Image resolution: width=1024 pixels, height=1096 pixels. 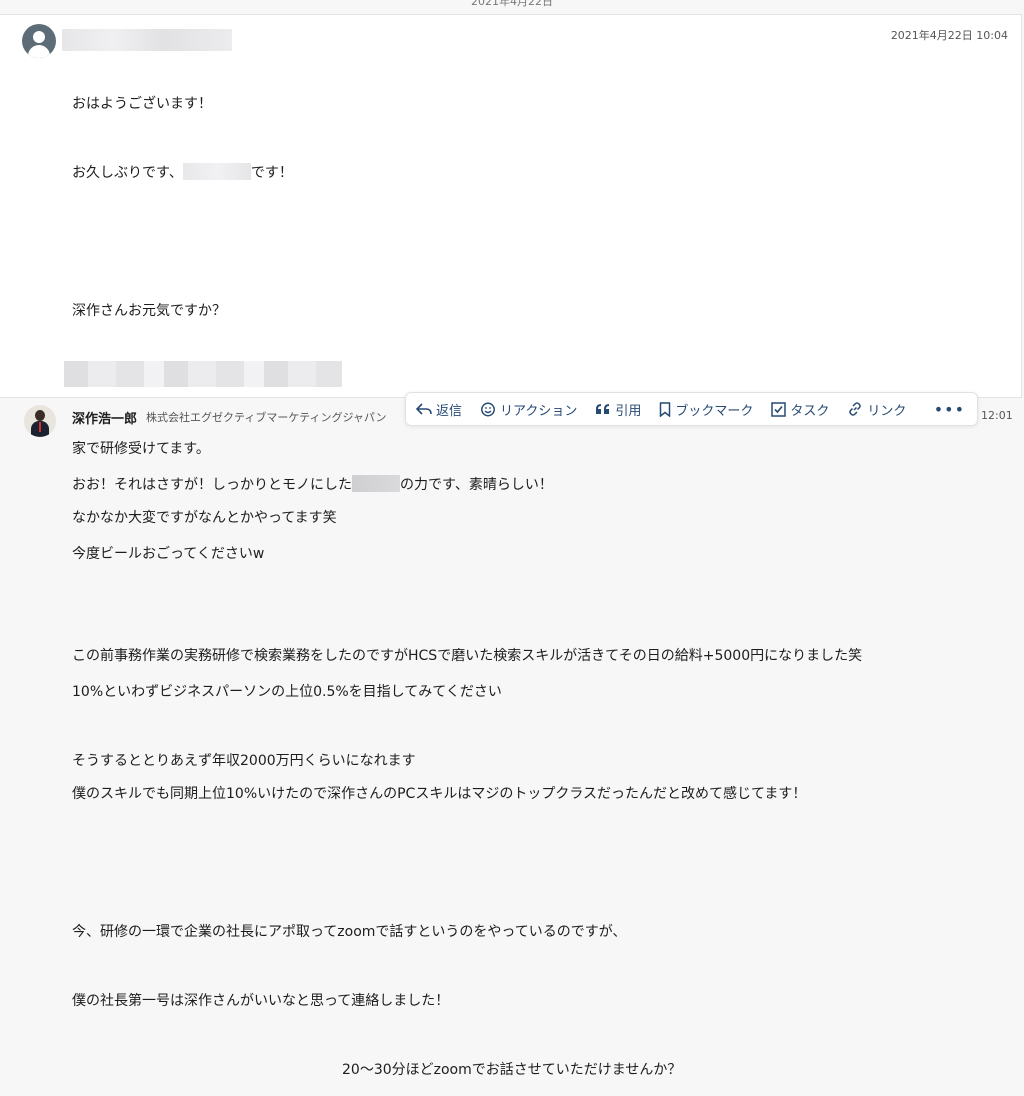 I want to click on bookmark-button: ブックマーク, so click(x=706, y=409).